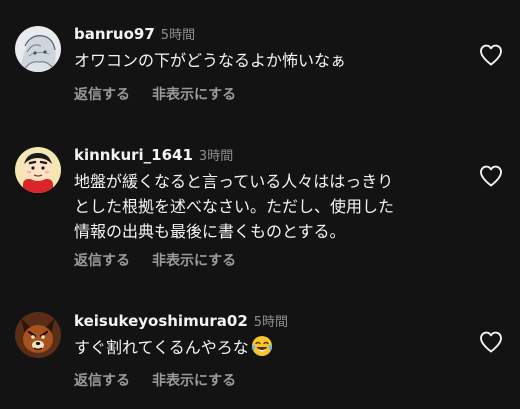  I want to click on comment-text-row: すぐ割れてくるんやろな, so click(254, 349).